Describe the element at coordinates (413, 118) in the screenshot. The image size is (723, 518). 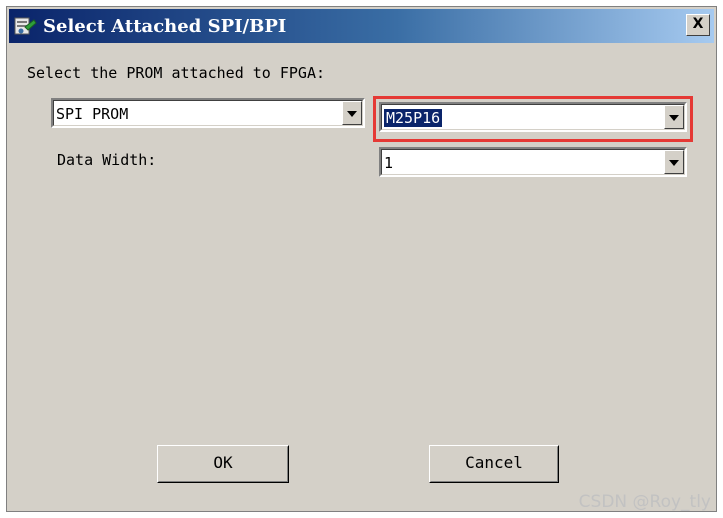
I see `prom-part-value: M25P16` at that location.